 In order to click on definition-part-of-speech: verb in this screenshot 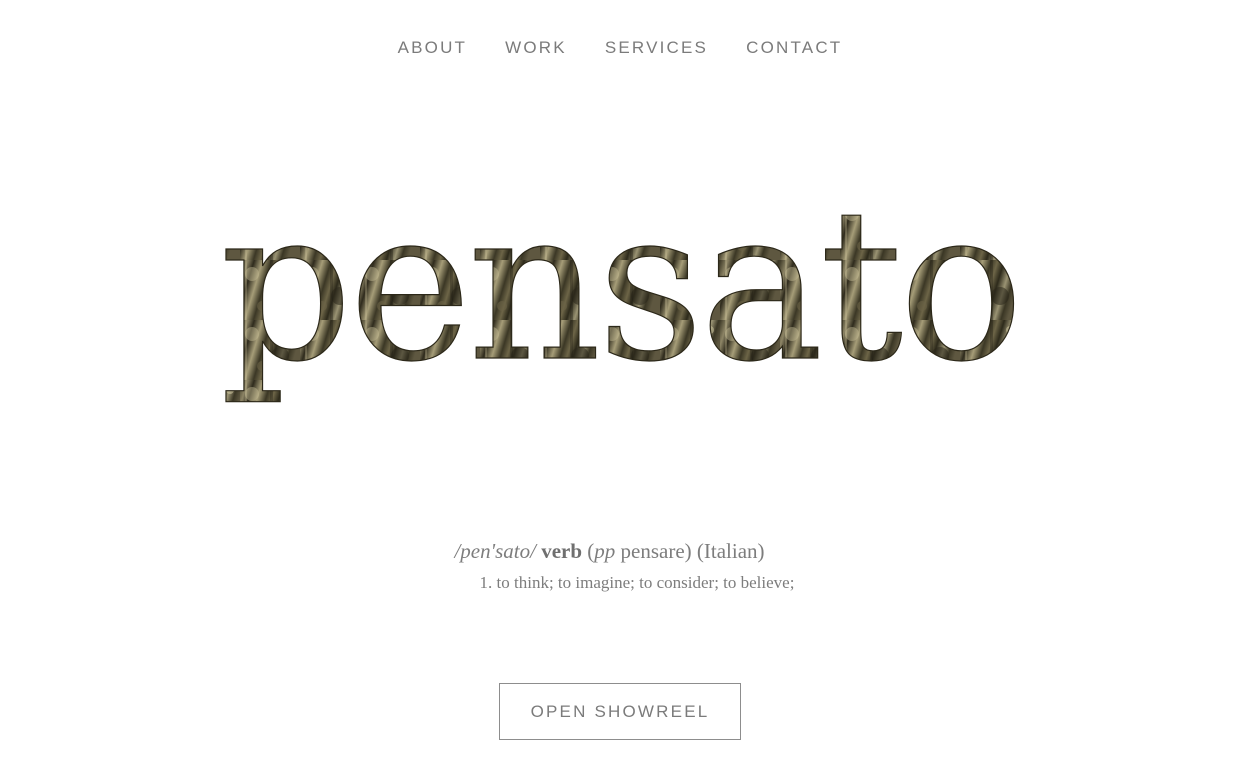, I will do `click(562, 551)`.